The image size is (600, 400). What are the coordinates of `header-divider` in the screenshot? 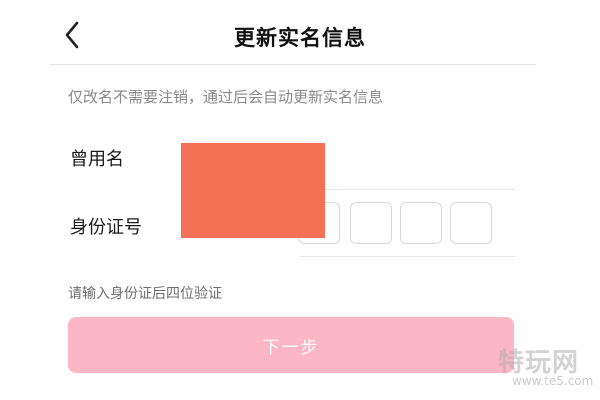 It's located at (293, 64).